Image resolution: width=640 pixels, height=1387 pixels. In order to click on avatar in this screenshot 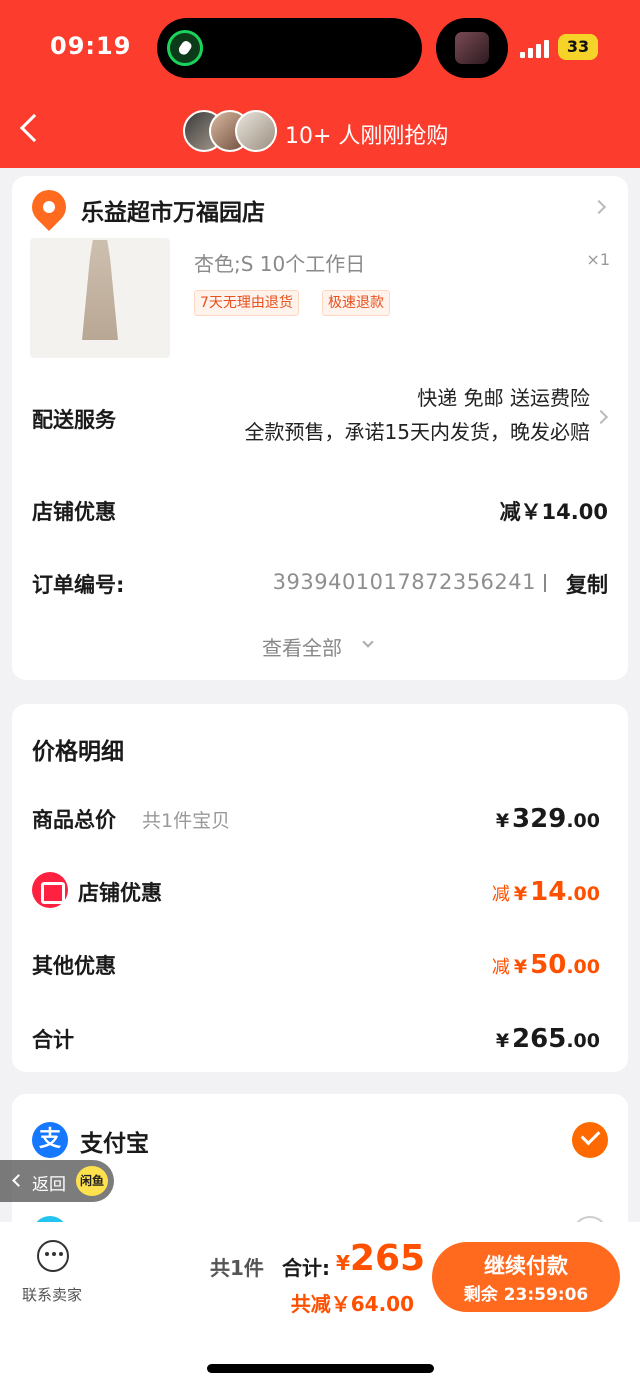, I will do `click(256, 131)`.